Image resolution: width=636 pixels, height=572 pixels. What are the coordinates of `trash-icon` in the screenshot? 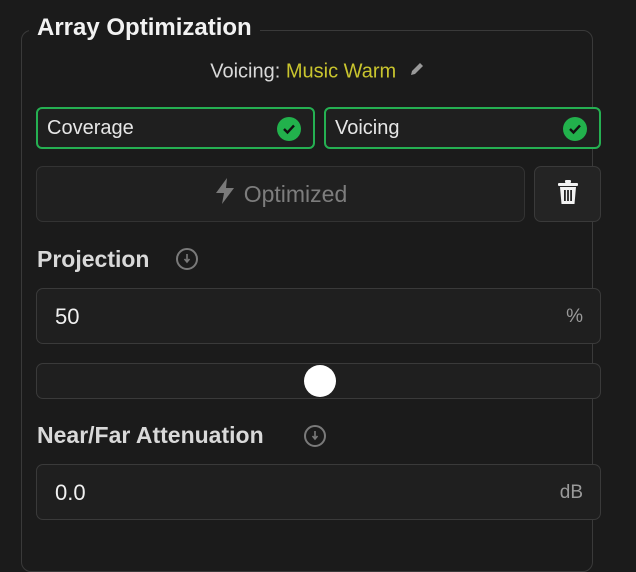 It's located at (568, 194).